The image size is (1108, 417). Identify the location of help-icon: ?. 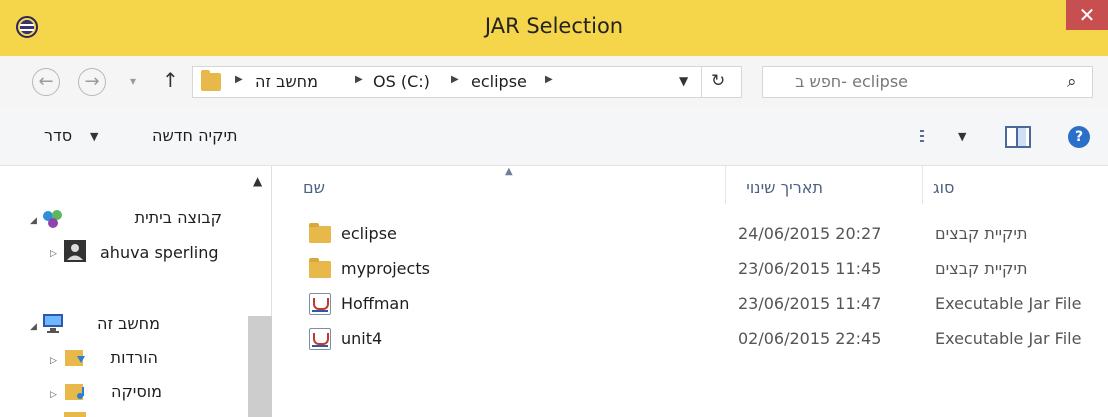
(1079, 137).